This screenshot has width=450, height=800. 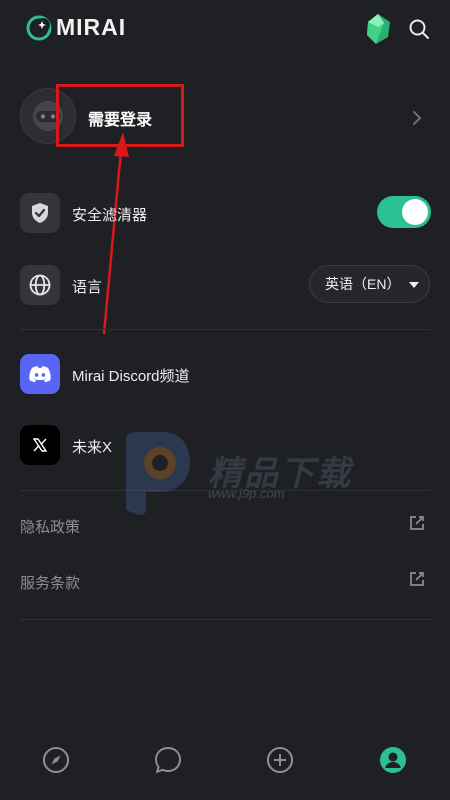 I want to click on annotation-box, so click(x=120, y=115).